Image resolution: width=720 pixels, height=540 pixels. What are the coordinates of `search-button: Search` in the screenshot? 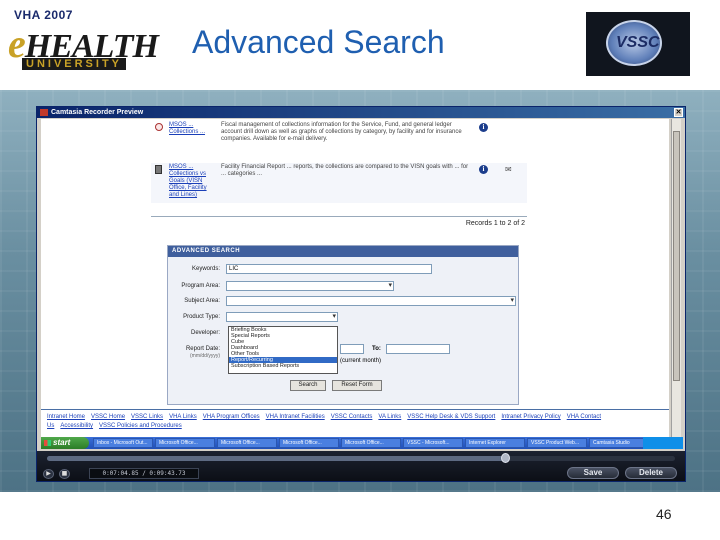 It's located at (308, 385).